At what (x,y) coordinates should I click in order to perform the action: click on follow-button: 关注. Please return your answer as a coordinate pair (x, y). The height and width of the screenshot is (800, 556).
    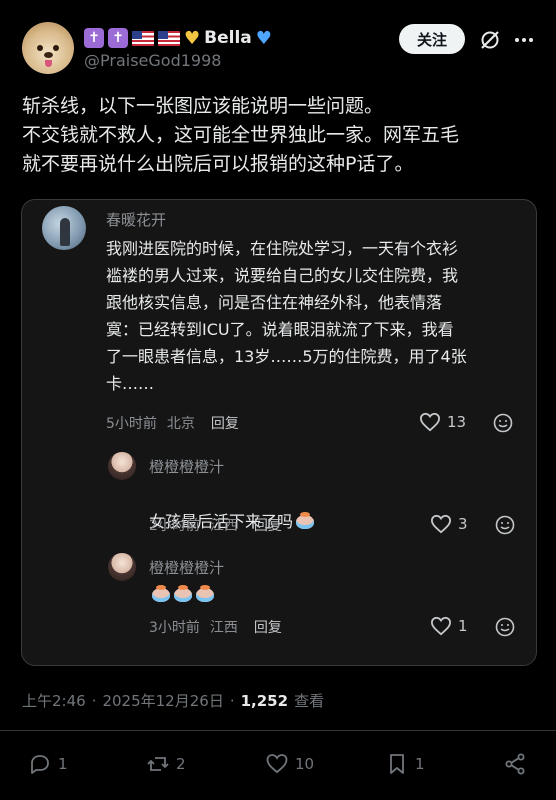
    Looking at the image, I should click on (432, 39).